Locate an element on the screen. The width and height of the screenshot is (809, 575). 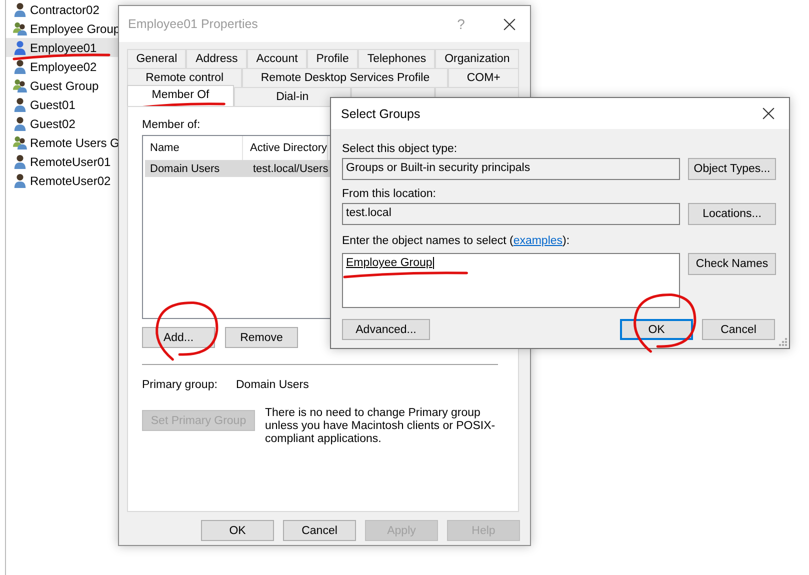
window-title: Employee01 Properties is located at coordinates (193, 24).